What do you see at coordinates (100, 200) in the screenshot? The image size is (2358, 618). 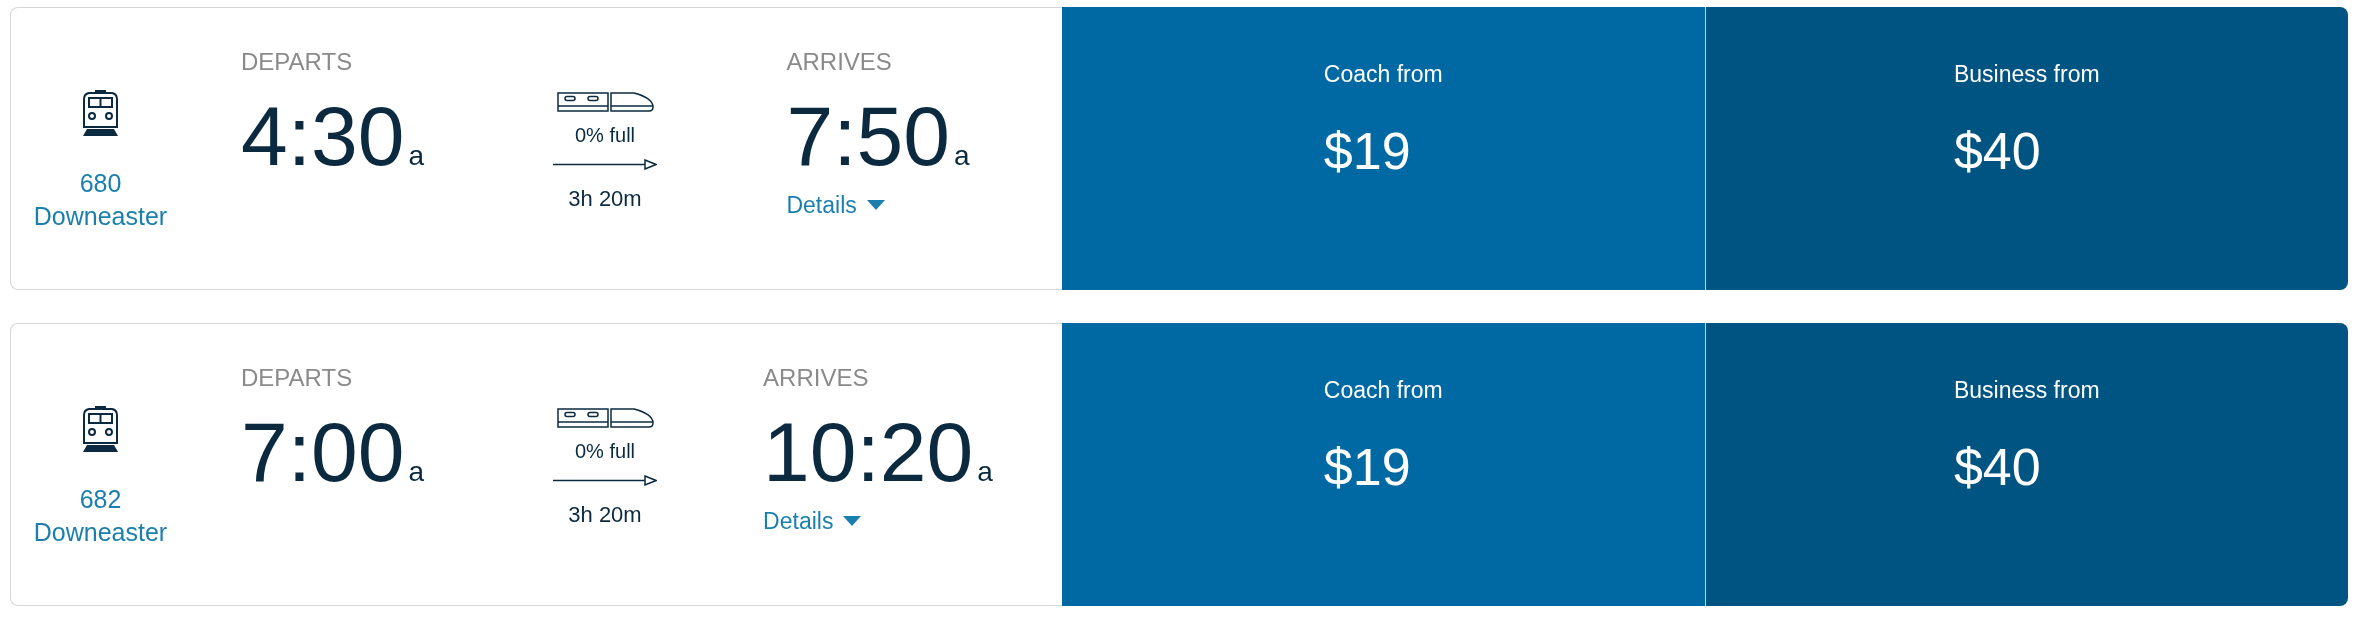 I see `train-link: 680 Downeaster` at bounding box center [100, 200].